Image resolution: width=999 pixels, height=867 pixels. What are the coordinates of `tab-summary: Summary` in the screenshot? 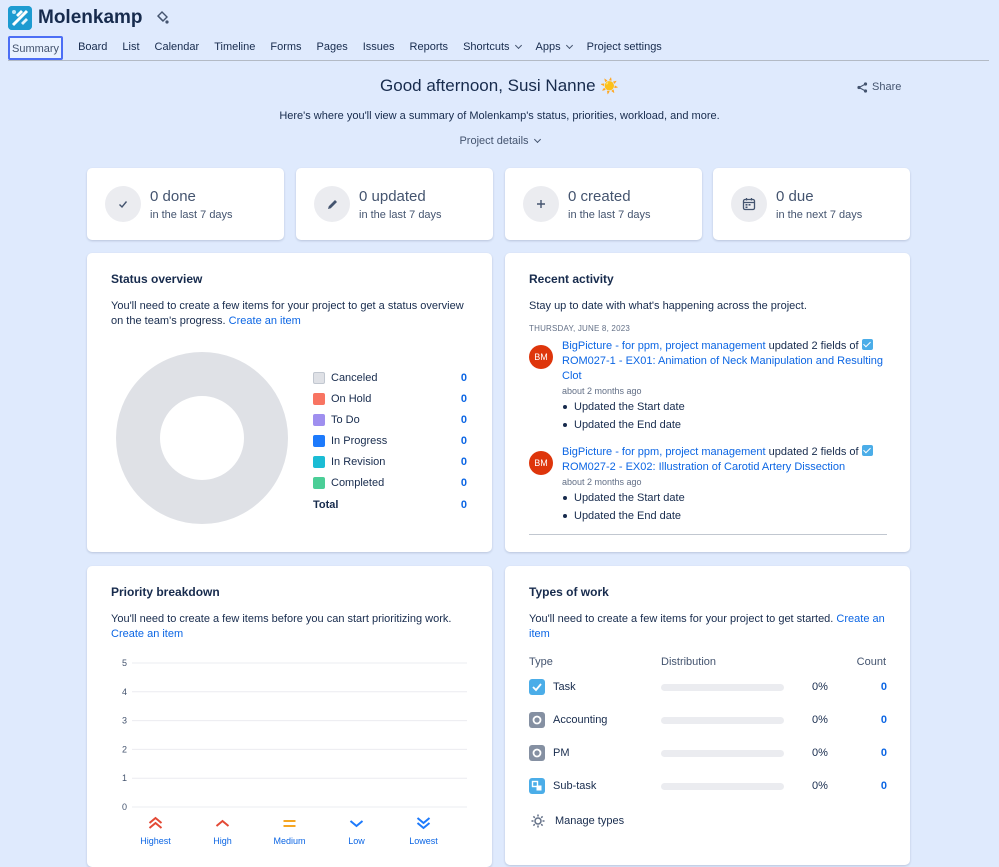 It's located at (36, 48).